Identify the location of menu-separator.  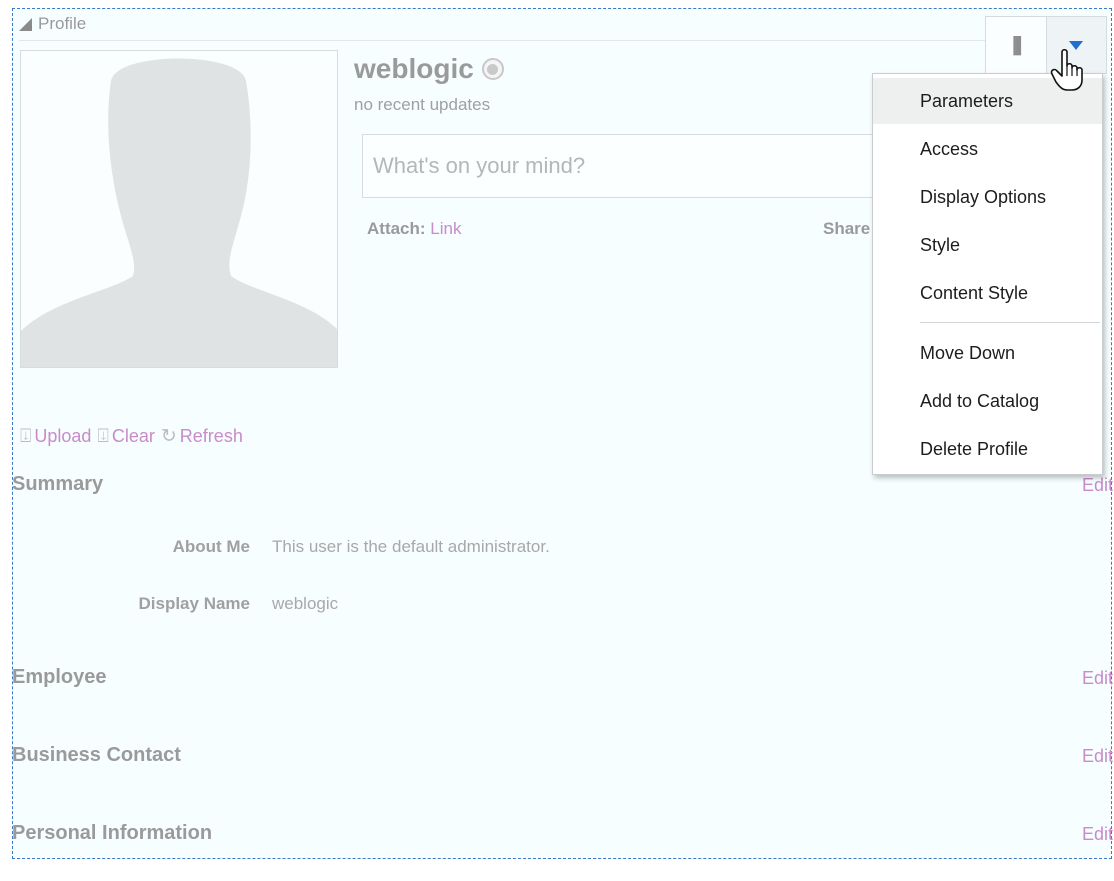
(1010, 322).